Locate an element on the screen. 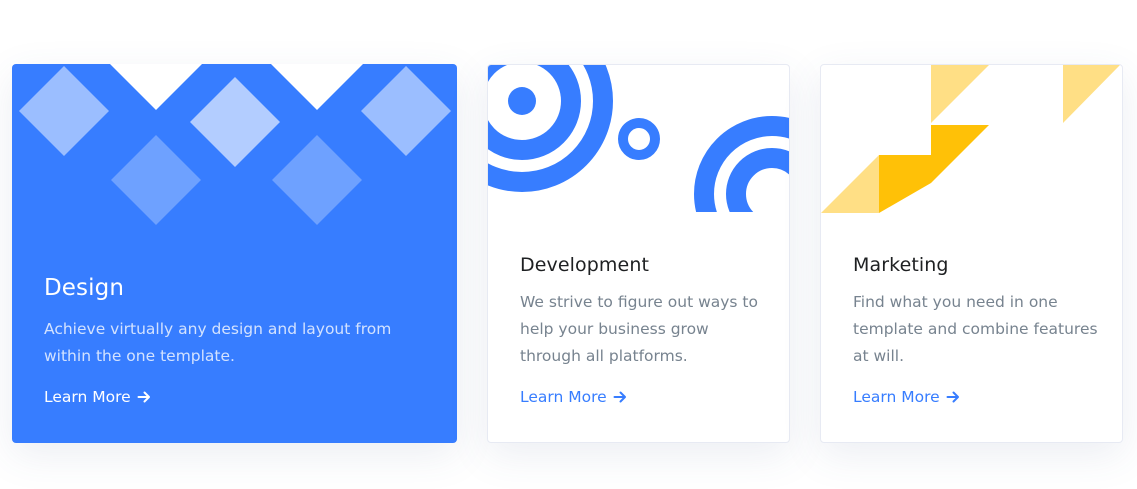 The height and width of the screenshot is (489, 1137). card-title: Marketing is located at coordinates (901, 265).